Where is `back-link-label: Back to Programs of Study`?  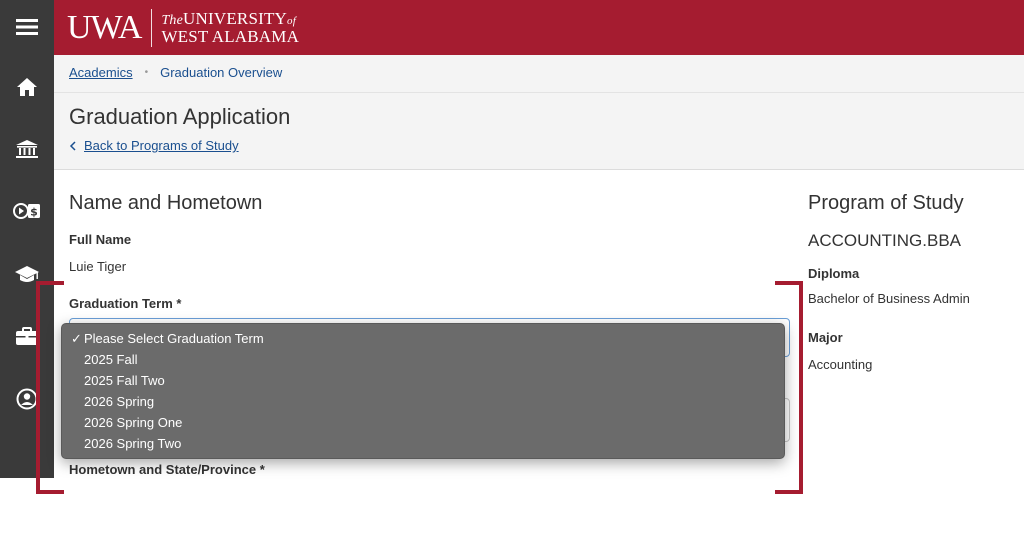
back-link-label: Back to Programs of Study is located at coordinates (161, 145).